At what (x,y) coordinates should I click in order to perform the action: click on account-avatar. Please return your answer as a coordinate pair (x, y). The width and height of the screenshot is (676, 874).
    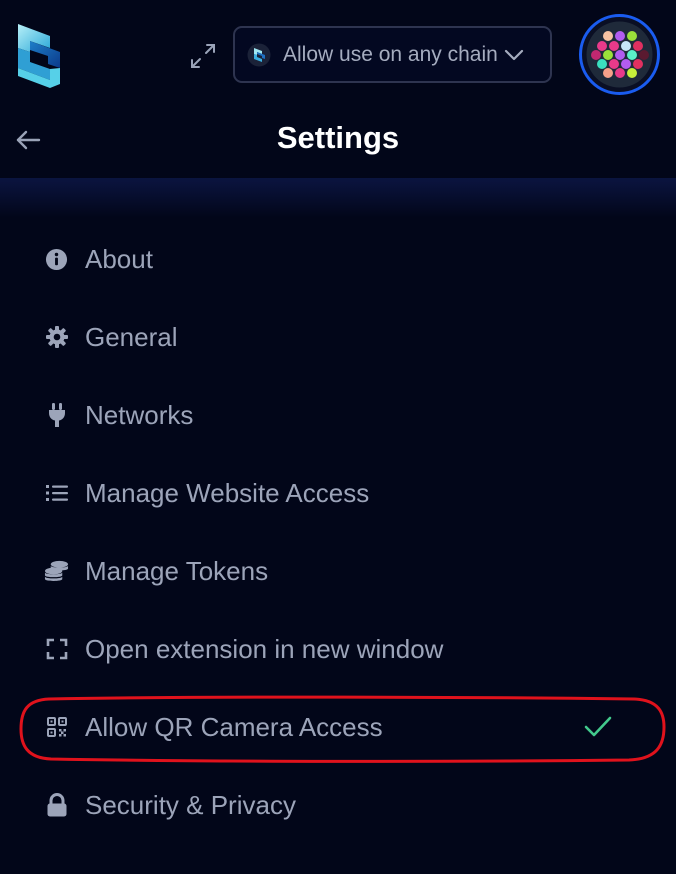
    Looking at the image, I should click on (619, 54).